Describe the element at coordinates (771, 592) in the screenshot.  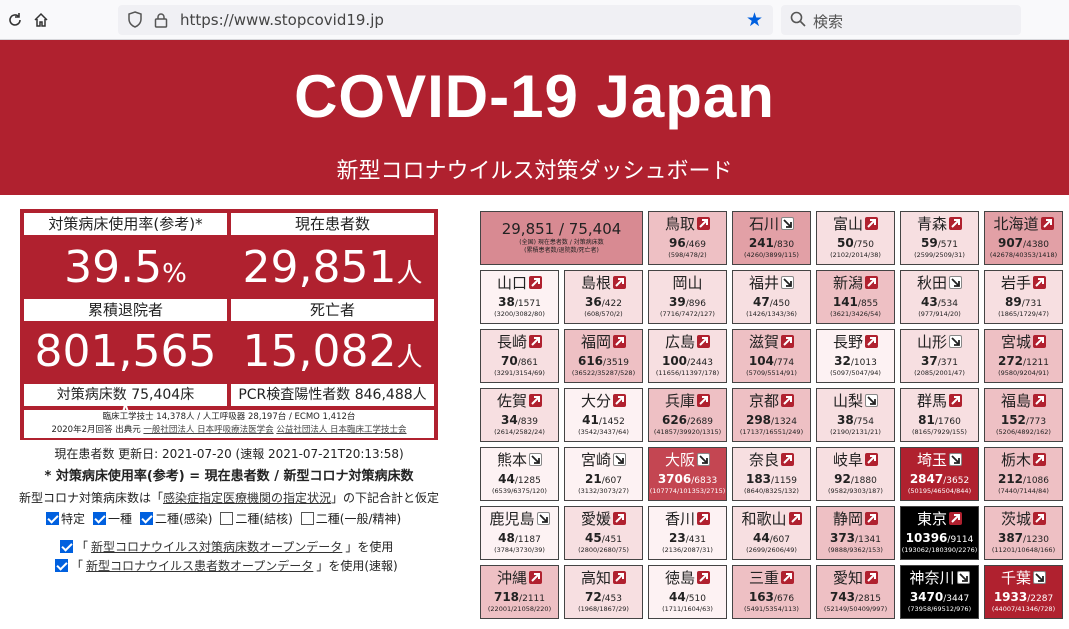
I see `prefecture-tile: 三重 163/676 (5491/5354/113)` at that location.